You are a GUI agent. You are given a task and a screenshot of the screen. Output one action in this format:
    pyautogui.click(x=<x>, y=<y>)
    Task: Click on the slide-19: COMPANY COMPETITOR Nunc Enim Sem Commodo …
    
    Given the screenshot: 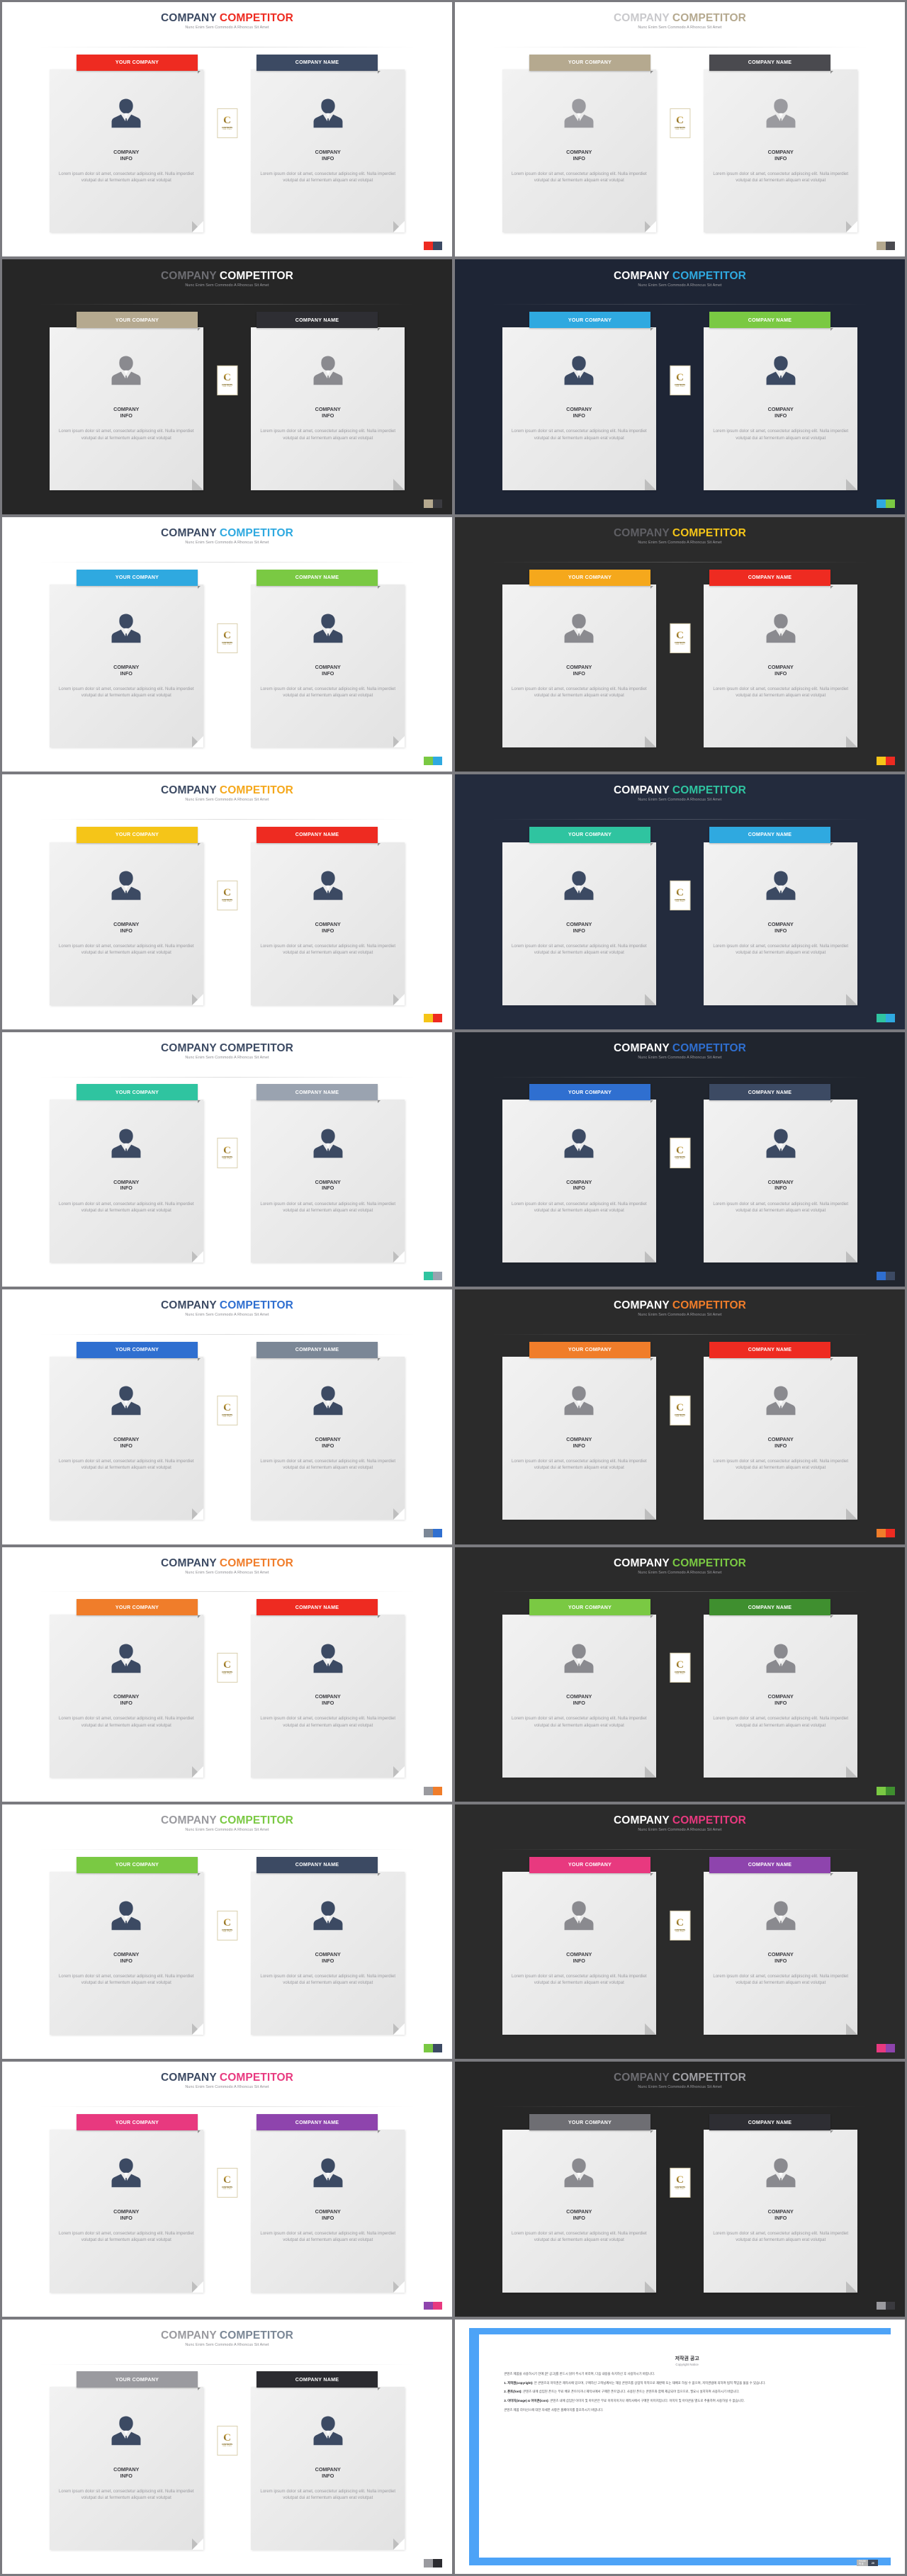 What is the action you would take?
    pyautogui.click(x=227, y=2447)
    